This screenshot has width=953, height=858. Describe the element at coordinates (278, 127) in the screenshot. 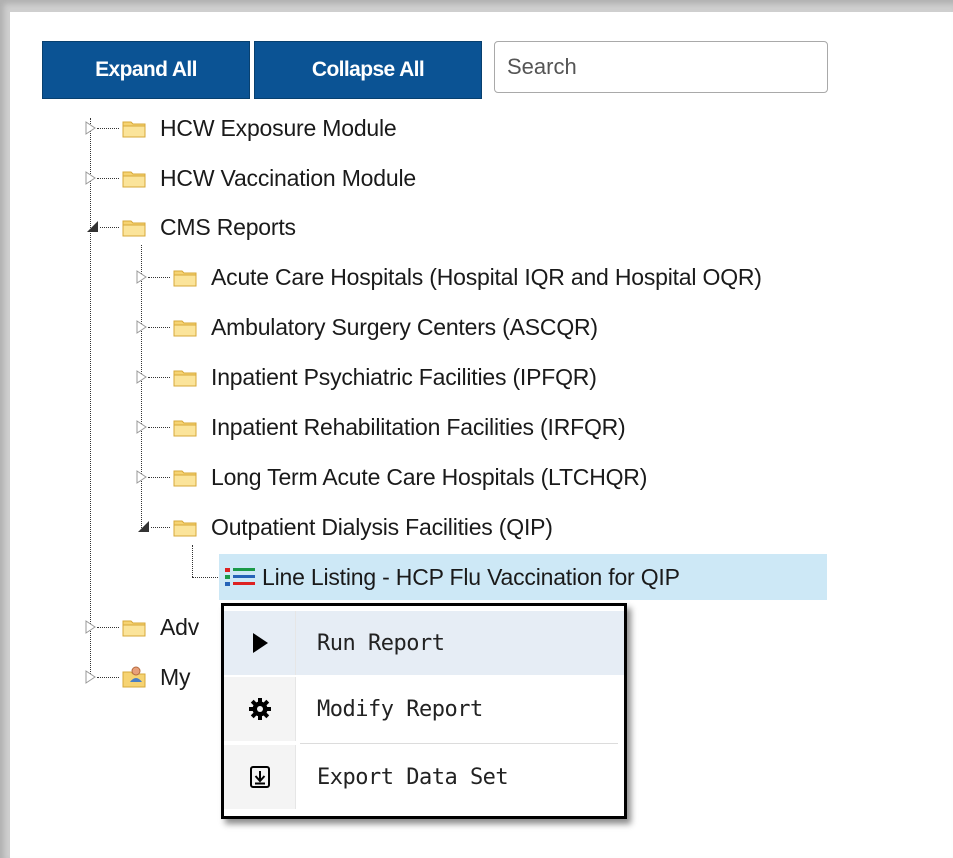

I see `tree-item-label: HCW Exposure Module` at that location.